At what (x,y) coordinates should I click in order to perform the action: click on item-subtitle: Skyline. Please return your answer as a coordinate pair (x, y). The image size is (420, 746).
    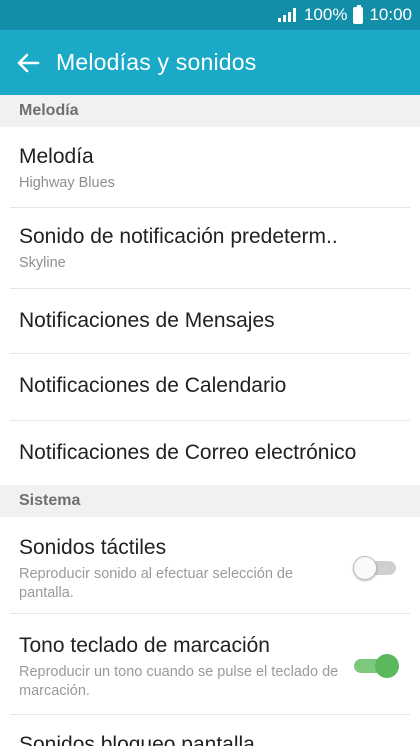
    Looking at the image, I should click on (42, 263).